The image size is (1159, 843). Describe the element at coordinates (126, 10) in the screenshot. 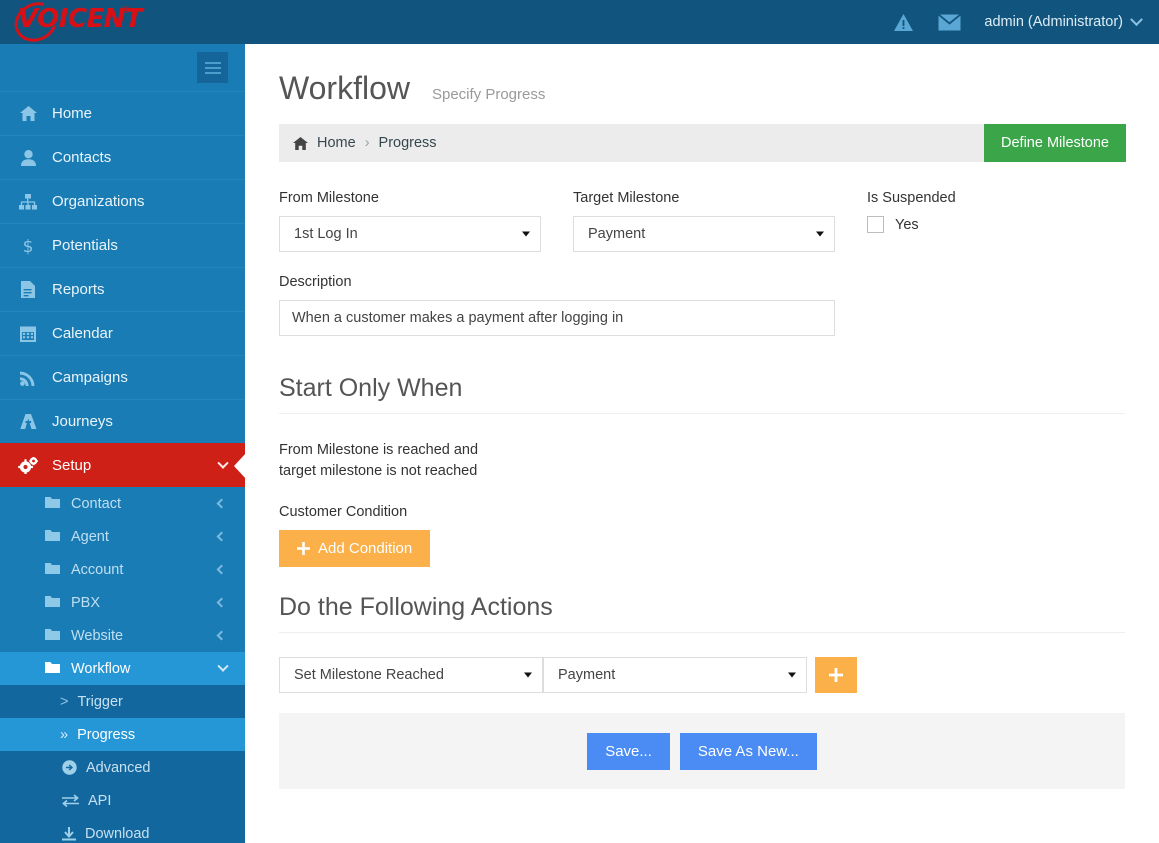

I see `logo-registered-mark: ®` at that location.